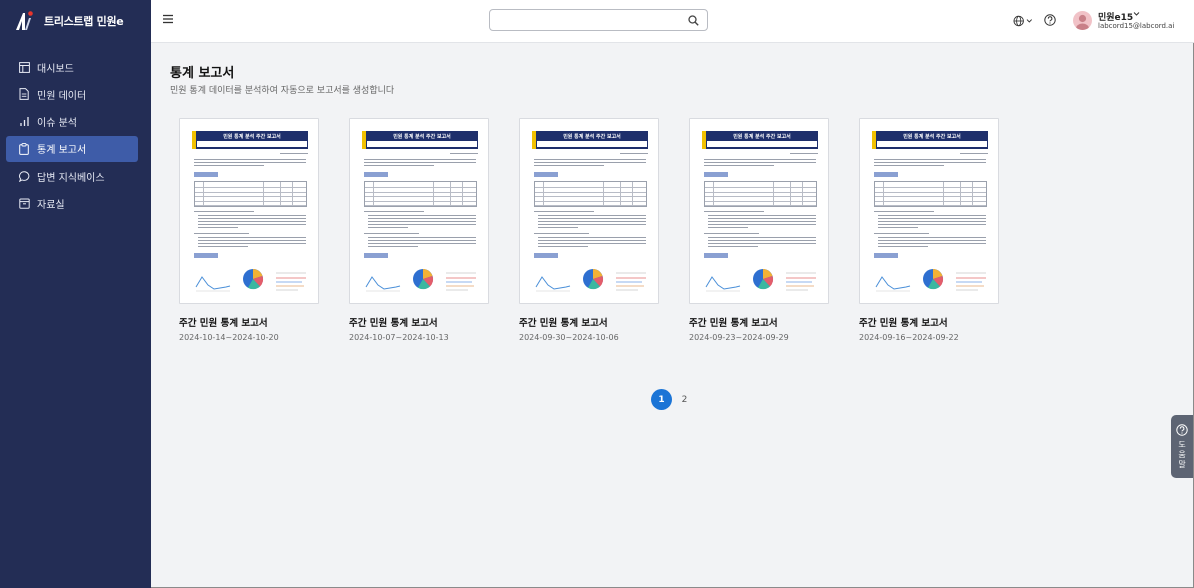 This screenshot has width=1194, height=588. Describe the element at coordinates (24, 20) in the screenshot. I see `brand-logo-icon` at that location.